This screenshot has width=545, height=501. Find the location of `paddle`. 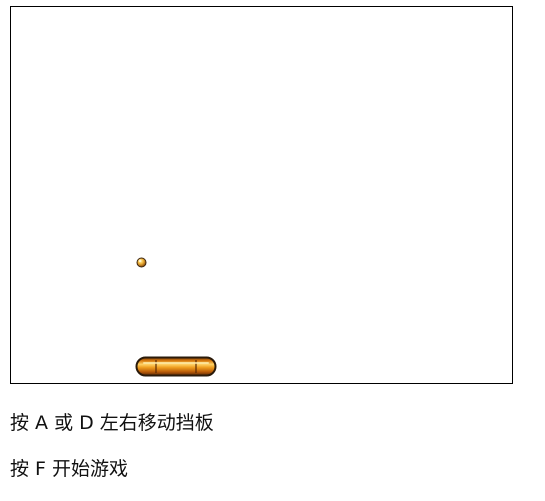

paddle is located at coordinates (176, 366).